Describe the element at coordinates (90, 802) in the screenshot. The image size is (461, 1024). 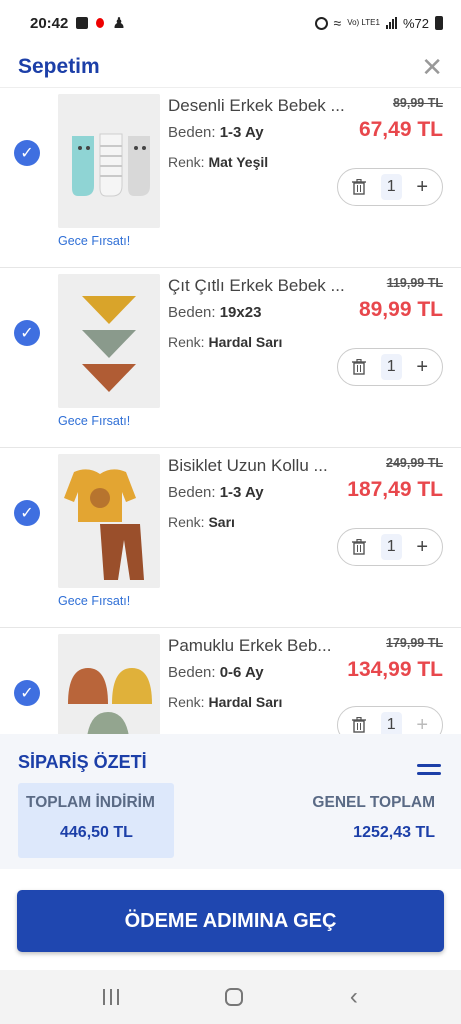
I see `discount-label: TOPLAM İNDİRİM` at that location.